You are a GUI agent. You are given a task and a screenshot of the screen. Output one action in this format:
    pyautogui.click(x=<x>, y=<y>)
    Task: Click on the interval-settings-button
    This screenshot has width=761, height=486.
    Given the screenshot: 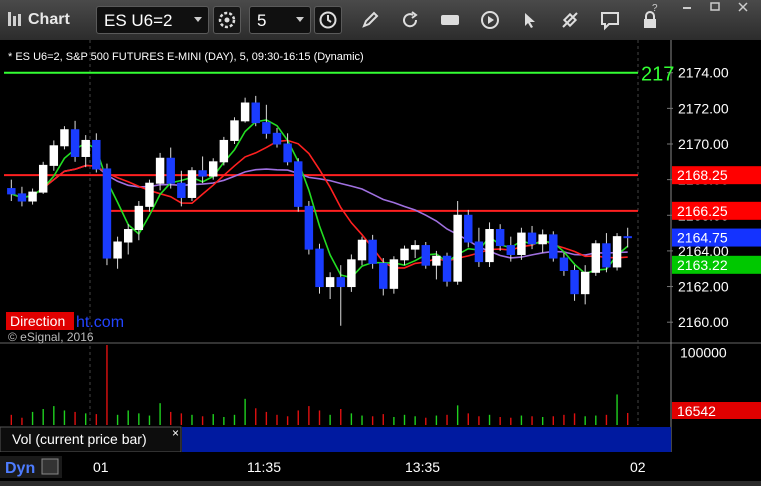 What is the action you would take?
    pyautogui.click(x=227, y=20)
    